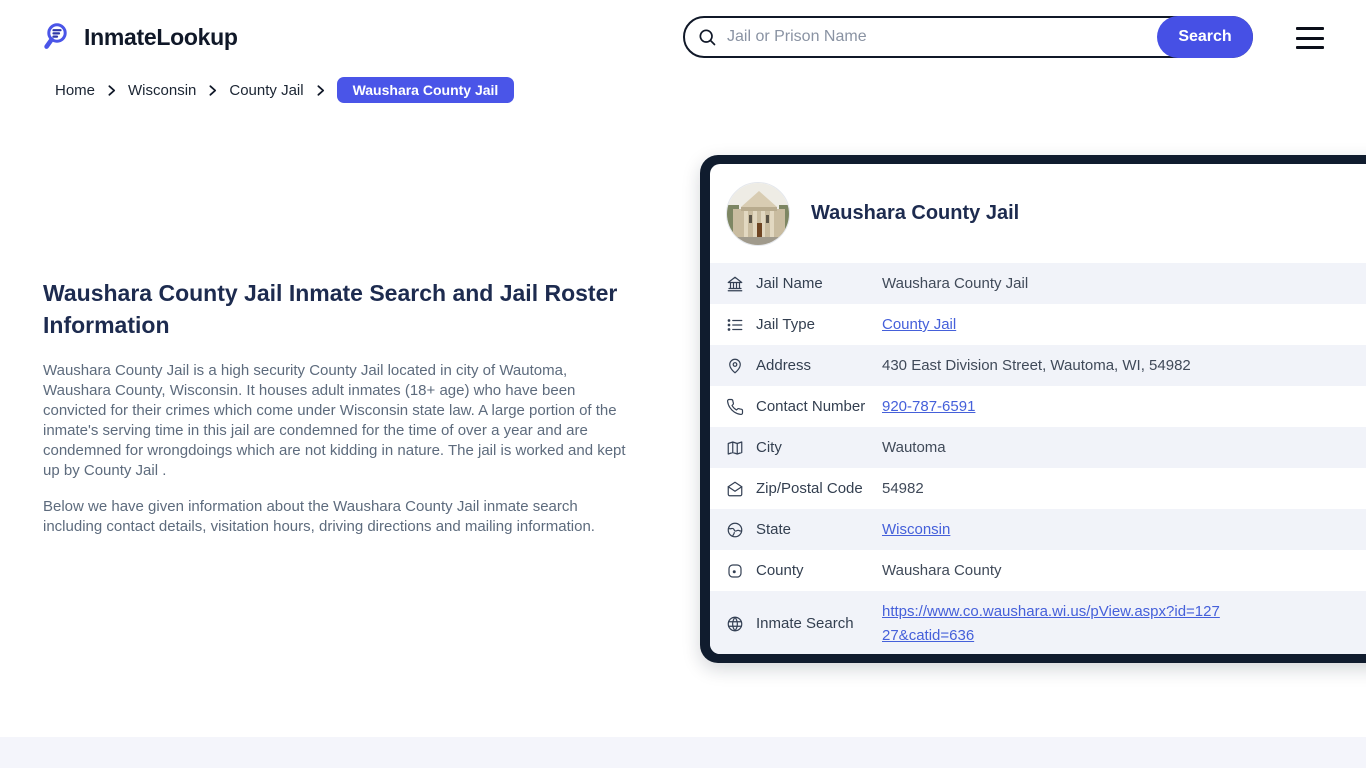 The height and width of the screenshot is (768, 1366). Describe the element at coordinates (1038, 283) in the screenshot. I see `table-row-jail-name: Jail Name Waushara County Jail` at that location.